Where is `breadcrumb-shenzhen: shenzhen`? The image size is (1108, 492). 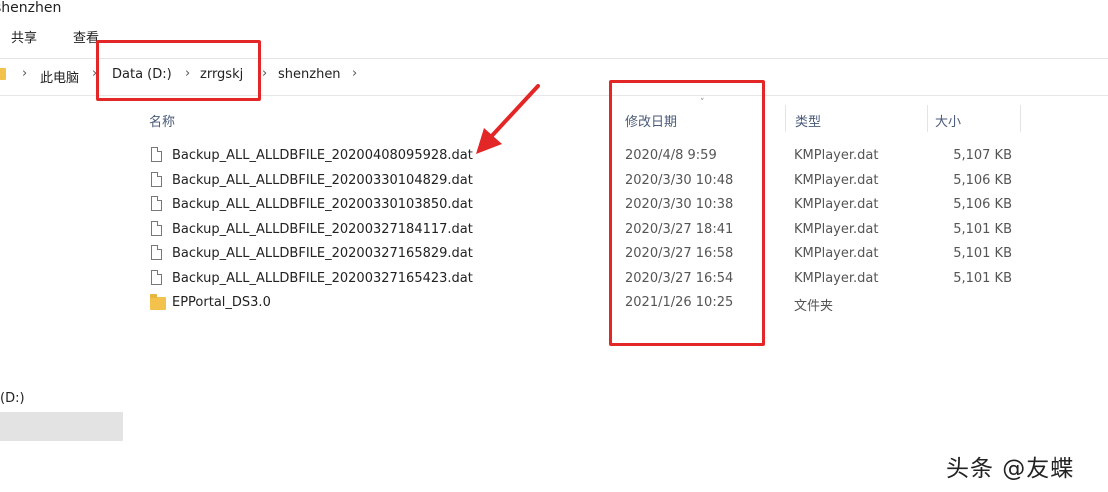 breadcrumb-shenzhen: shenzhen is located at coordinates (309, 74).